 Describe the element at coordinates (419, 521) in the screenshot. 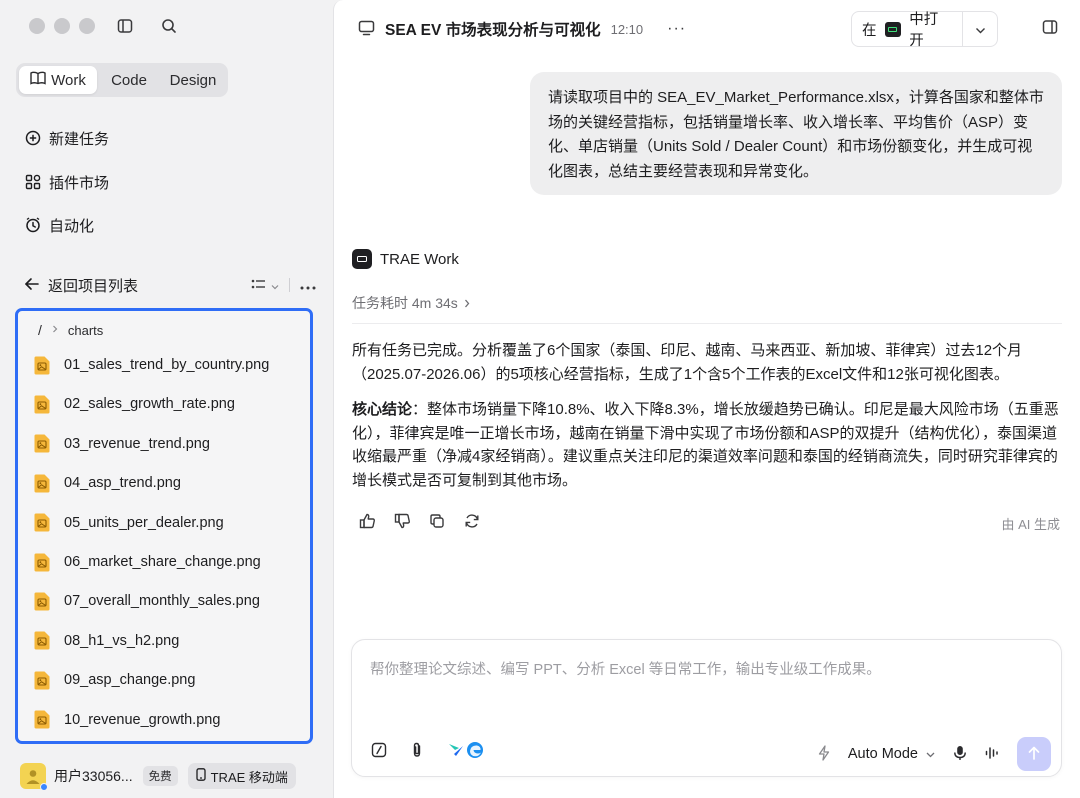

I see `message-actions` at that location.